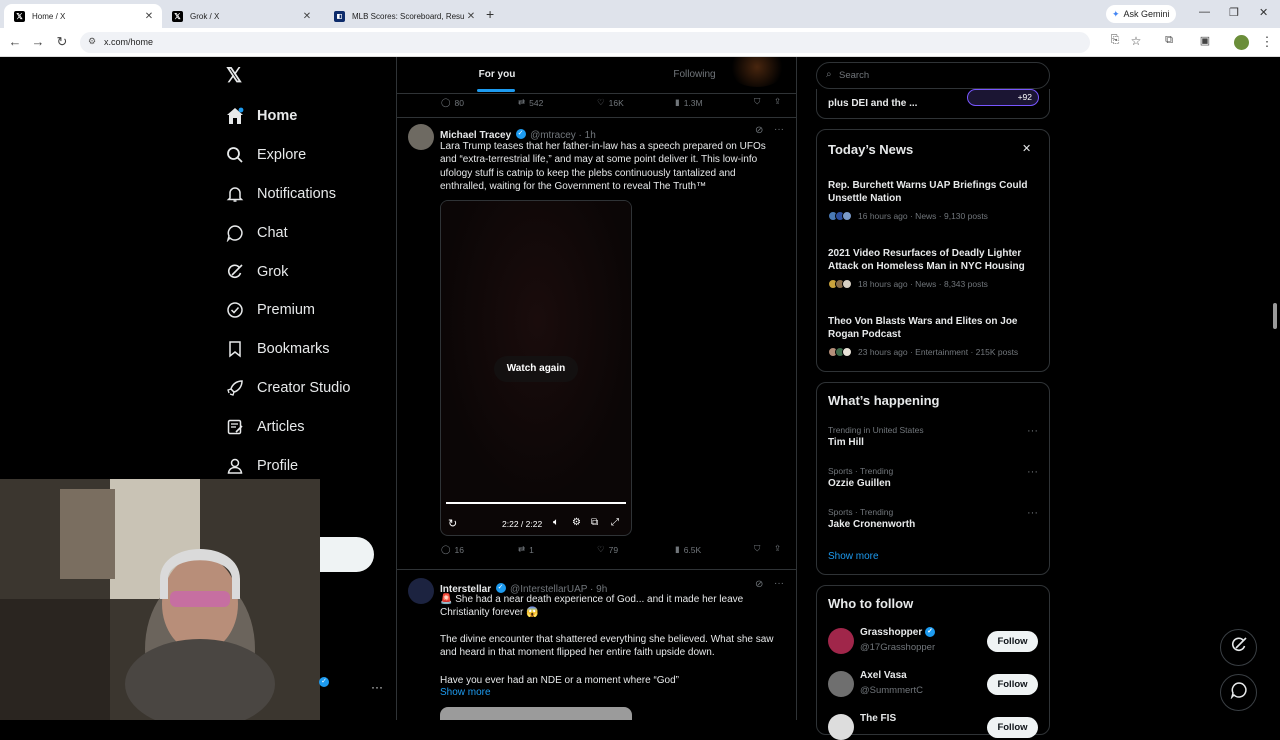 This screenshot has height=740, width=1280. Describe the element at coordinates (92, 41) in the screenshot. I see `site-info-icon: ⚙` at that location.